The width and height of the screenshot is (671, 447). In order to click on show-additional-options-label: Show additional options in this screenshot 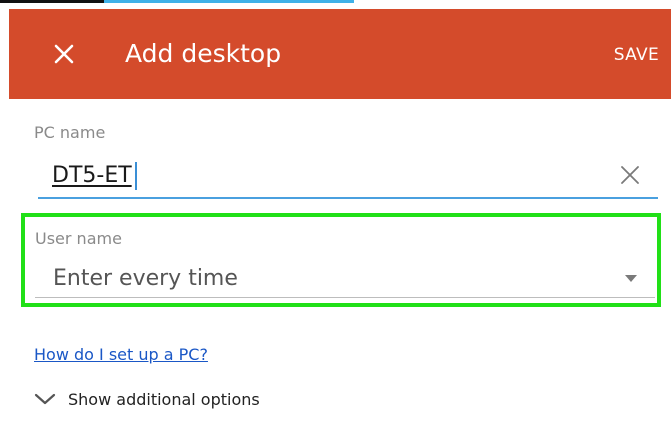, I will do `click(164, 399)`.